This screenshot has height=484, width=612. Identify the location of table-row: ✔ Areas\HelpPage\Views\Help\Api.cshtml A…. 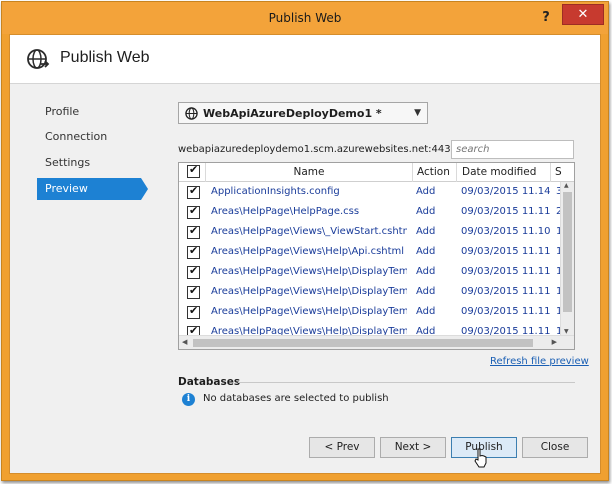
(370, 253).